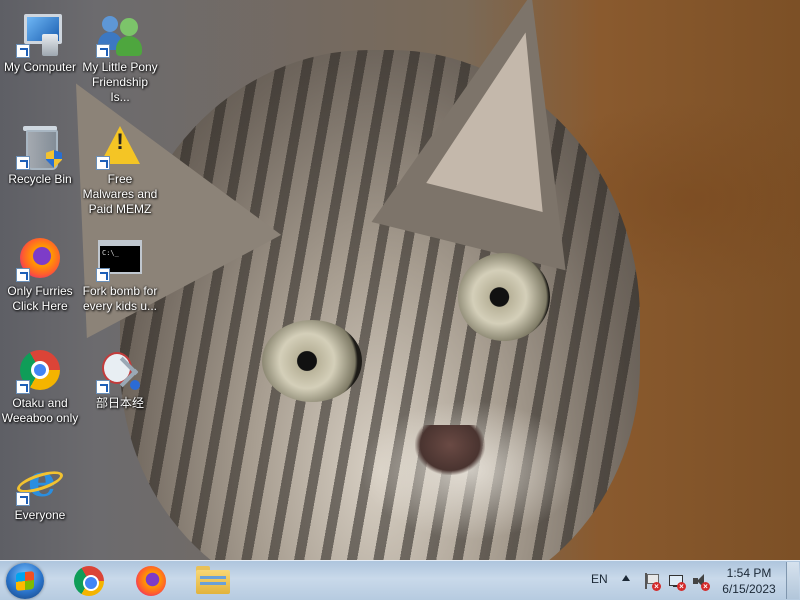  Describe the element at coordinates (749, 589) in the screenshot. I see `clock-date: 6/15/2023` at that location.